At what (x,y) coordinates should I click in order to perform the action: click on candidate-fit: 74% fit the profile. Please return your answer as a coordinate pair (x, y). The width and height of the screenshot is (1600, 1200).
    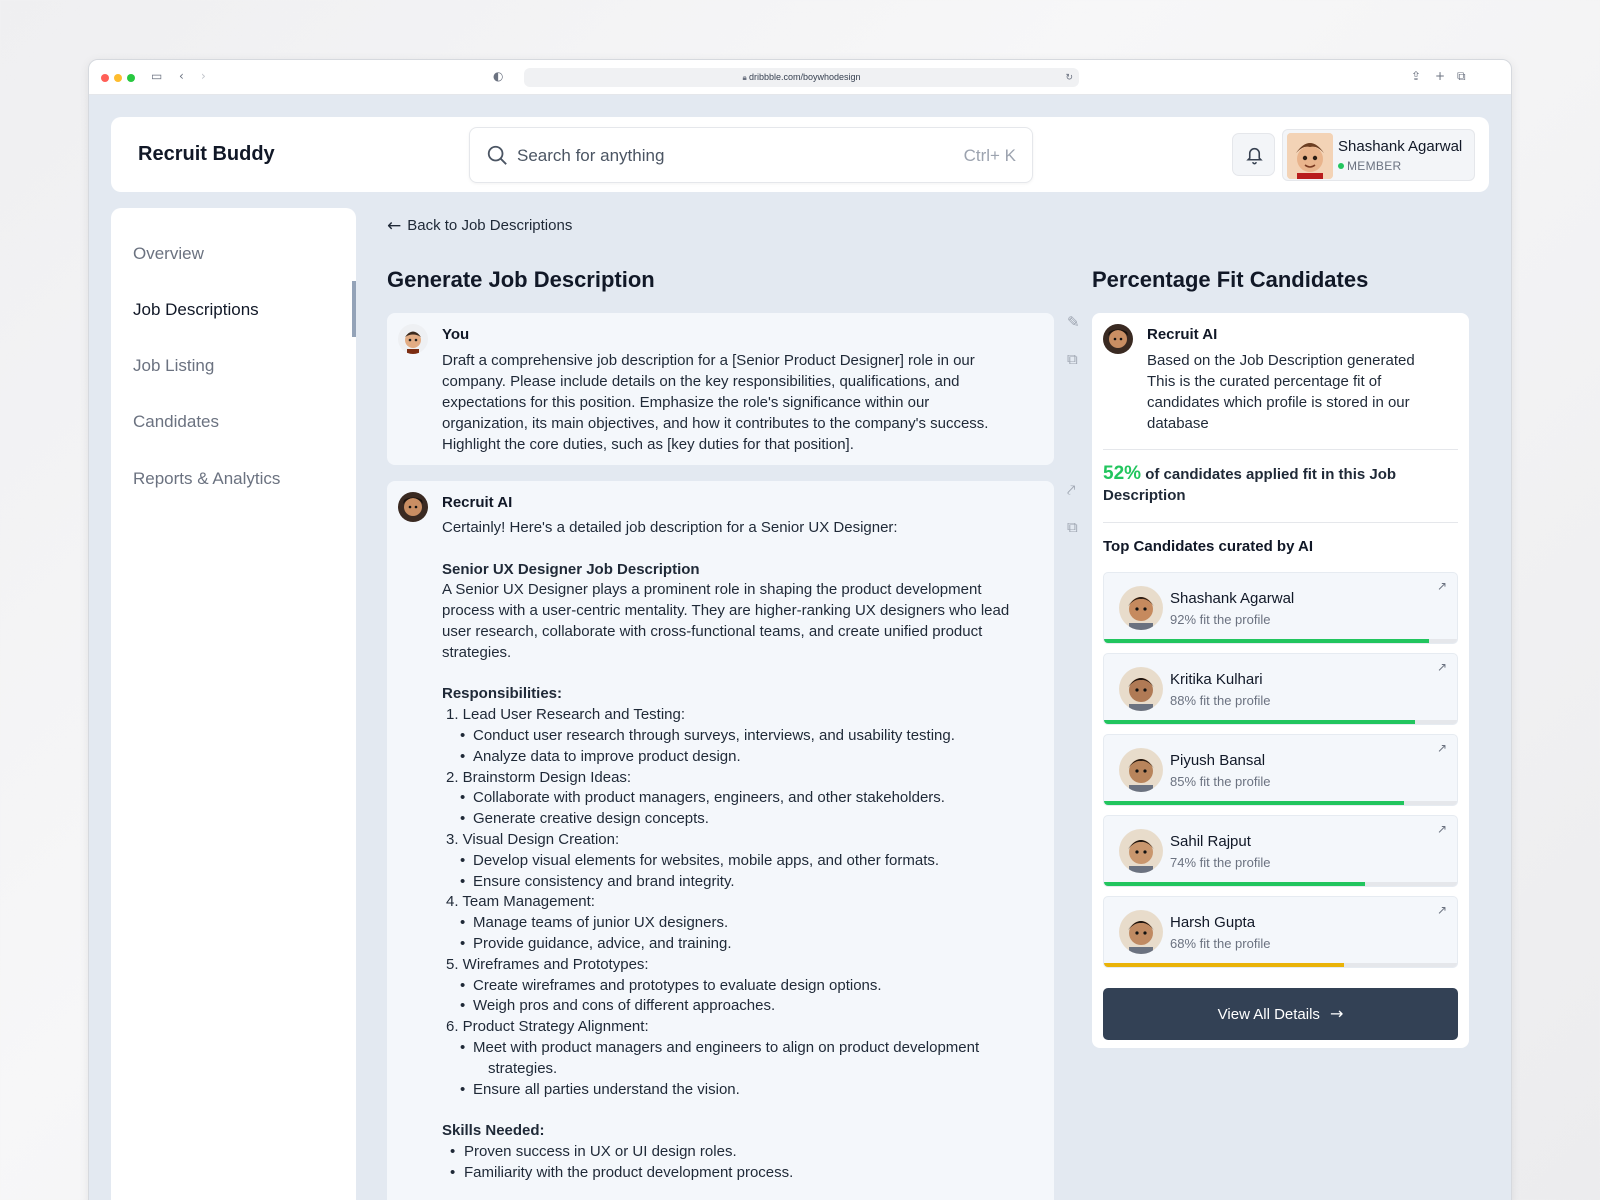
    Looking at the image, I should click on (1220, 862).